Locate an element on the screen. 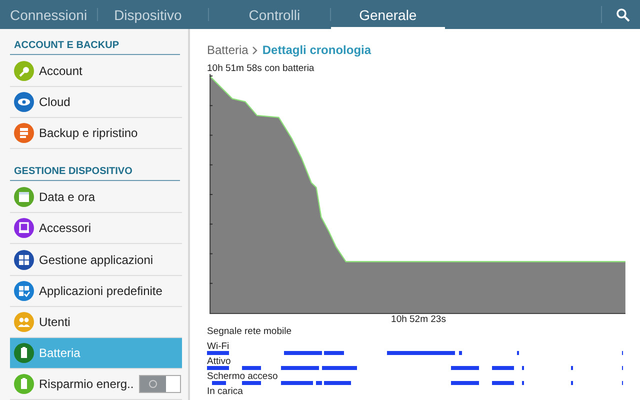 This screenshot has height=400, width=640. breadcrumb-link: Batteria is located at coordinates (227, 50).